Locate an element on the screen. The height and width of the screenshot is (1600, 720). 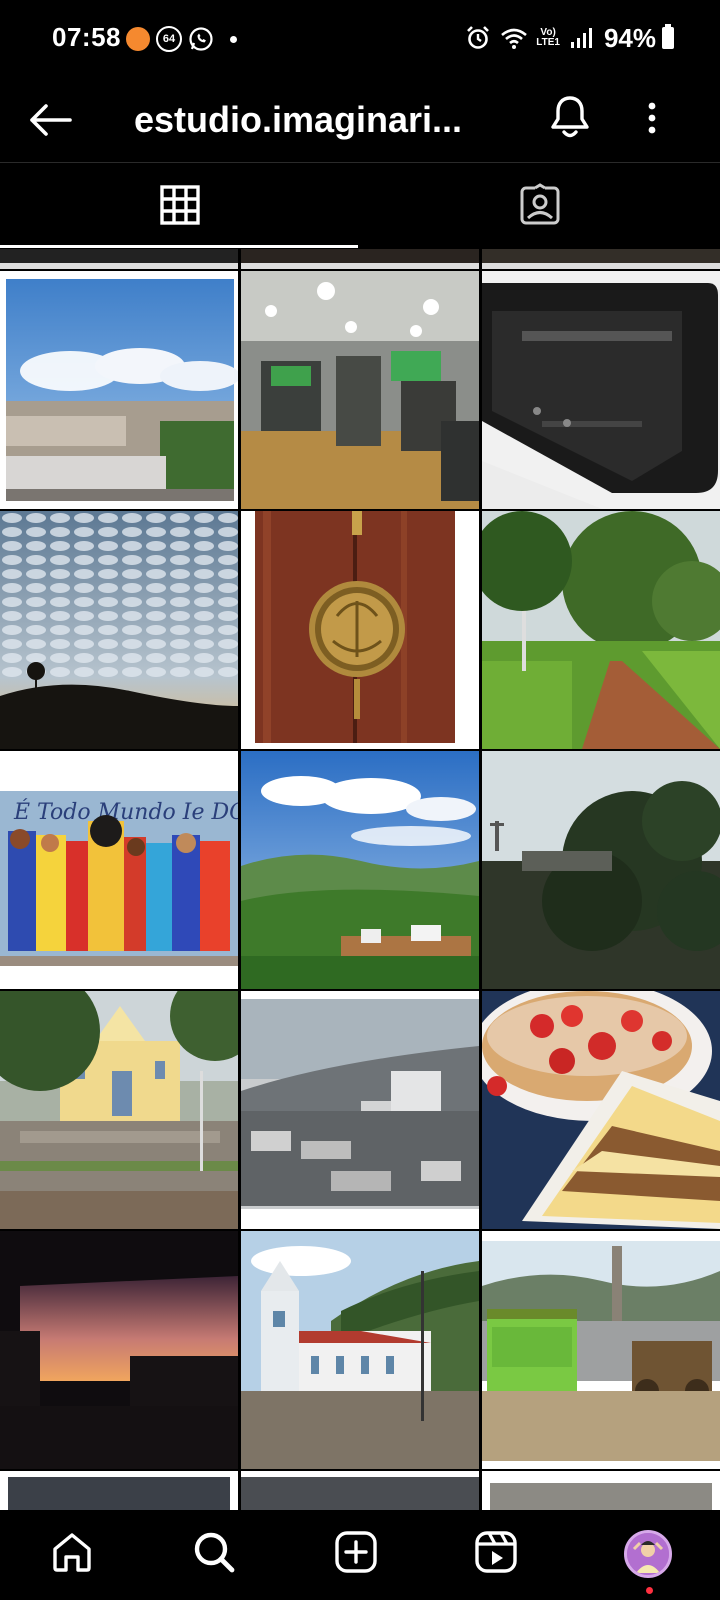
nav-profile-avatar is located at coordinates (648, 1554).